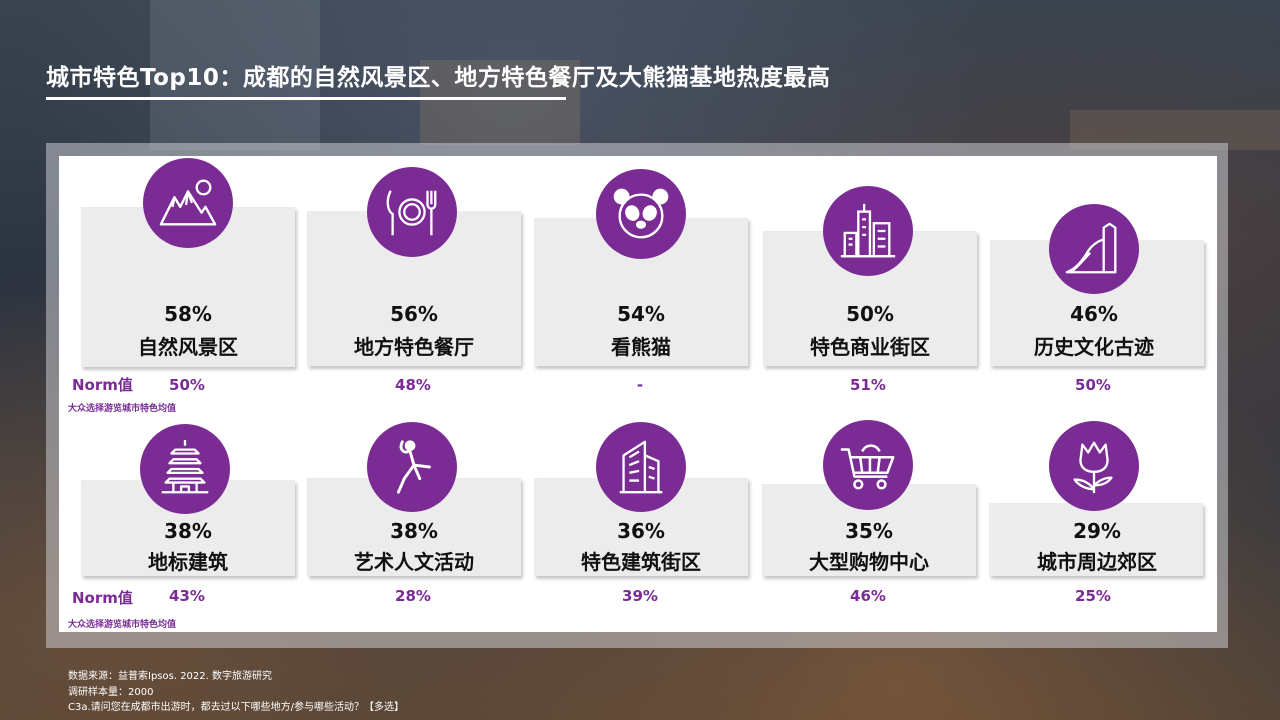  What do you see at coordinates (869, 531) in the screenshot?
I see `feature-percent: 35%` at bounding box center [869, 531].